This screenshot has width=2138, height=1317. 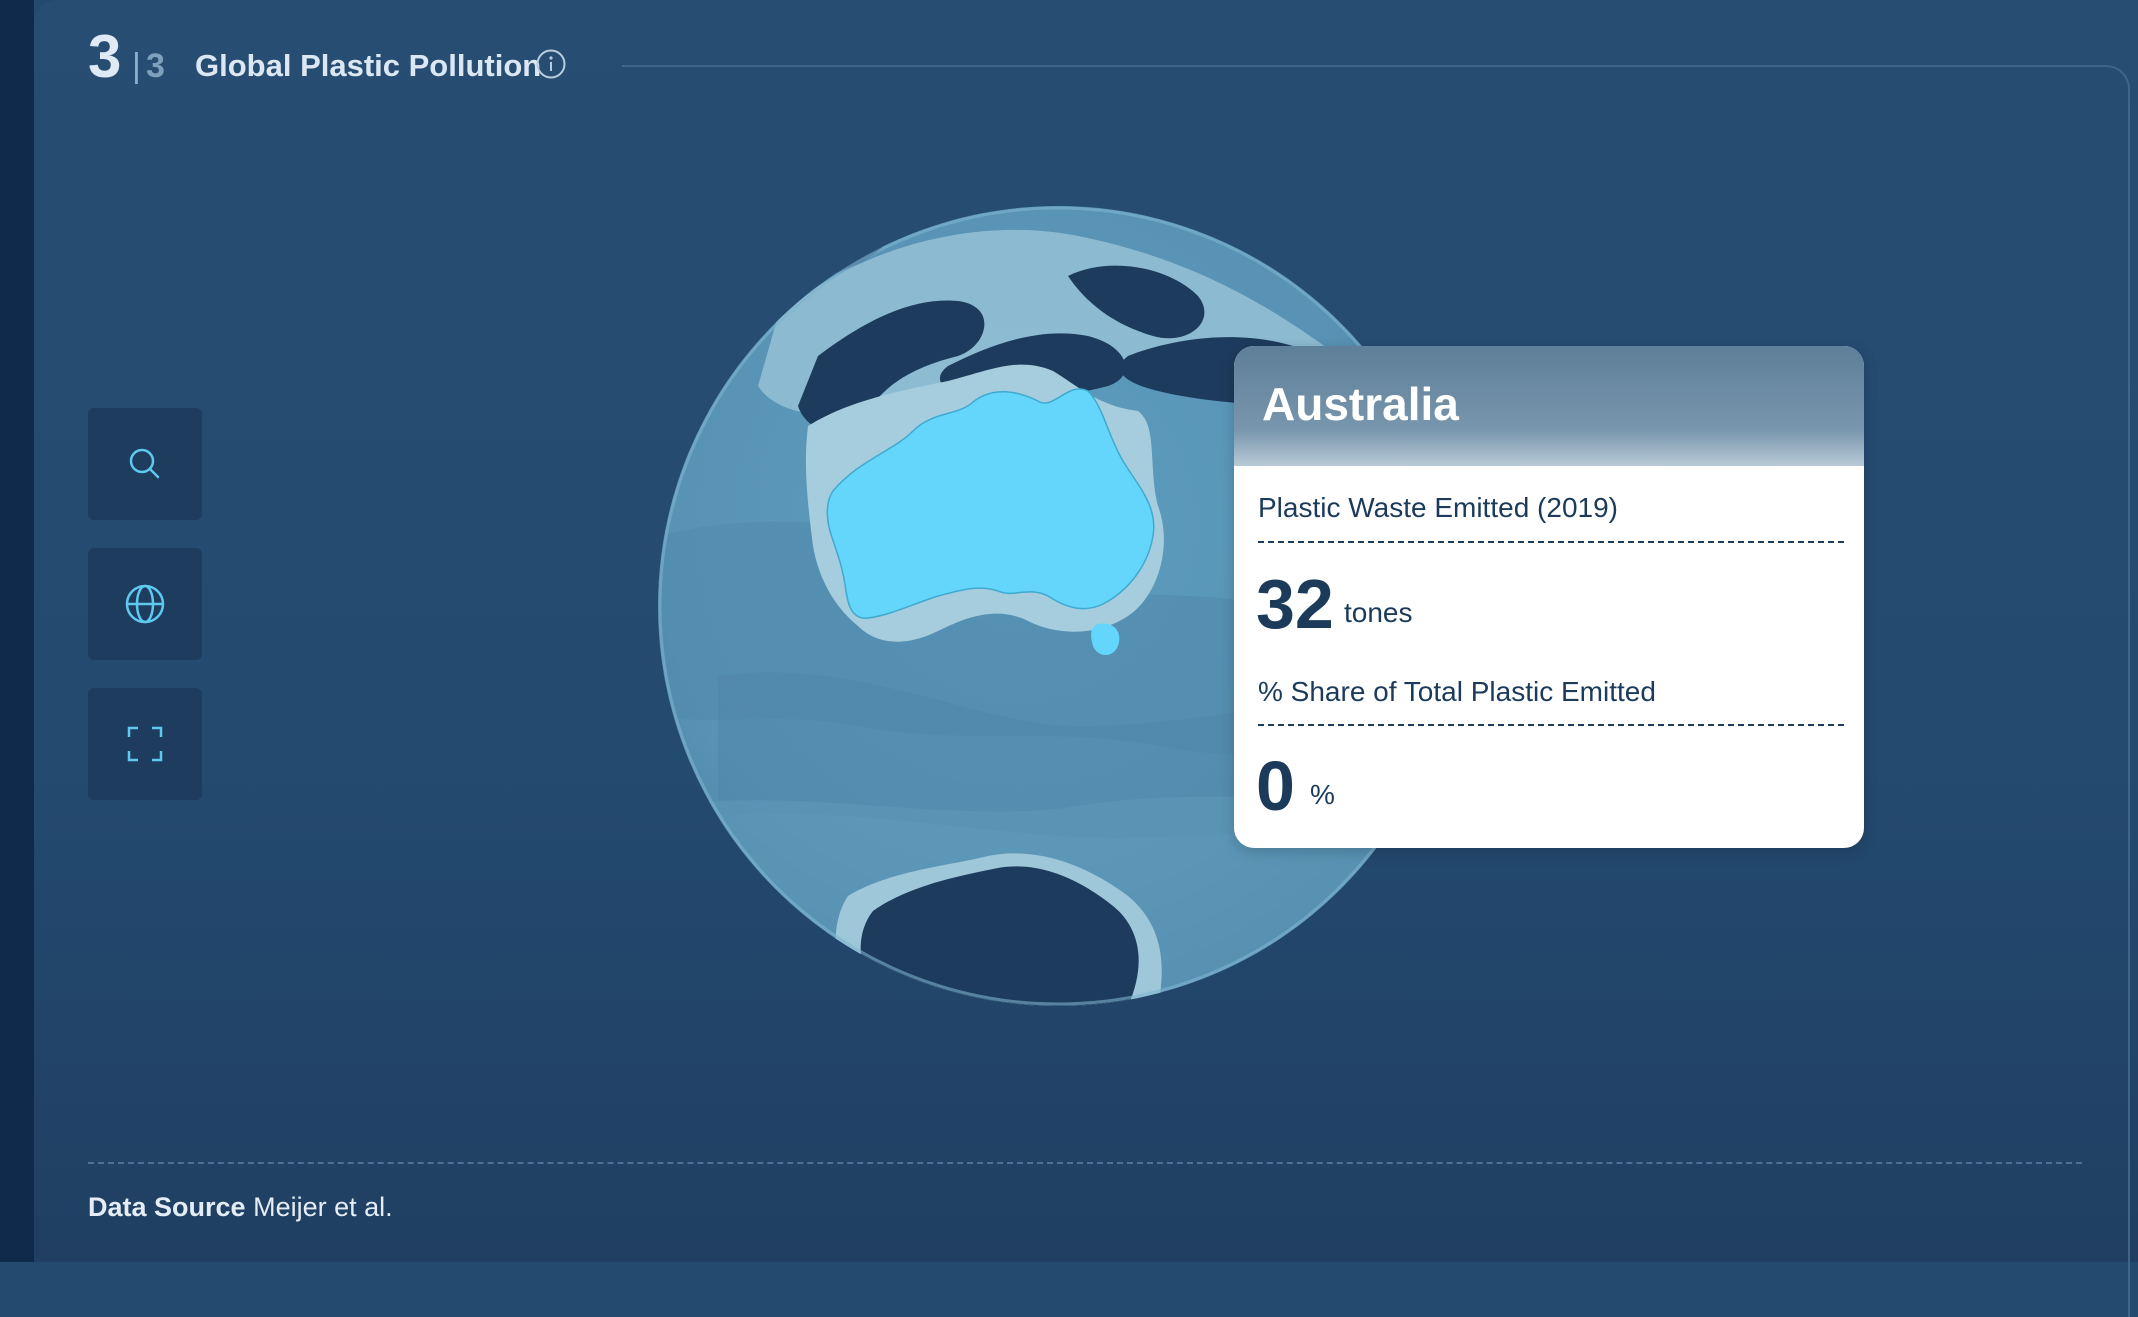 I want to click on metric-value-share: 0, so click(x=1275, y=786).